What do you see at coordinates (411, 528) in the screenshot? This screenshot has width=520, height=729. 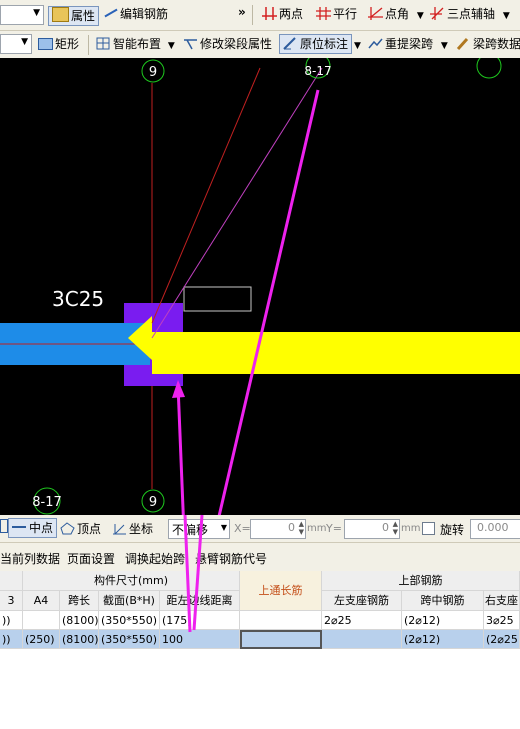 I see `y-unit: mm` at bounding box center [411, 528].